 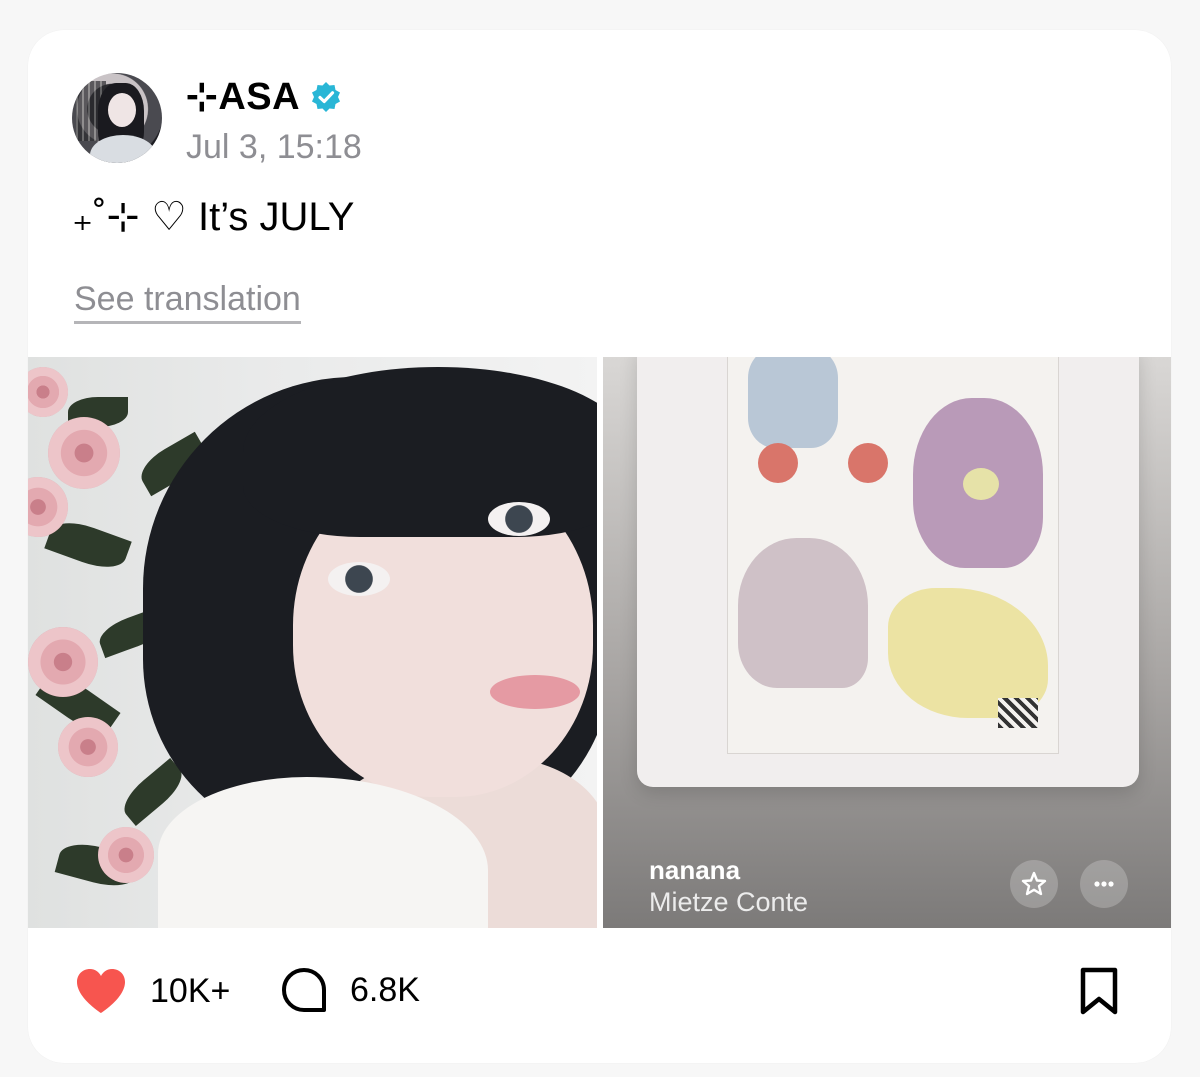 I want to click on favorite-button, so click(x=1034, y=884).